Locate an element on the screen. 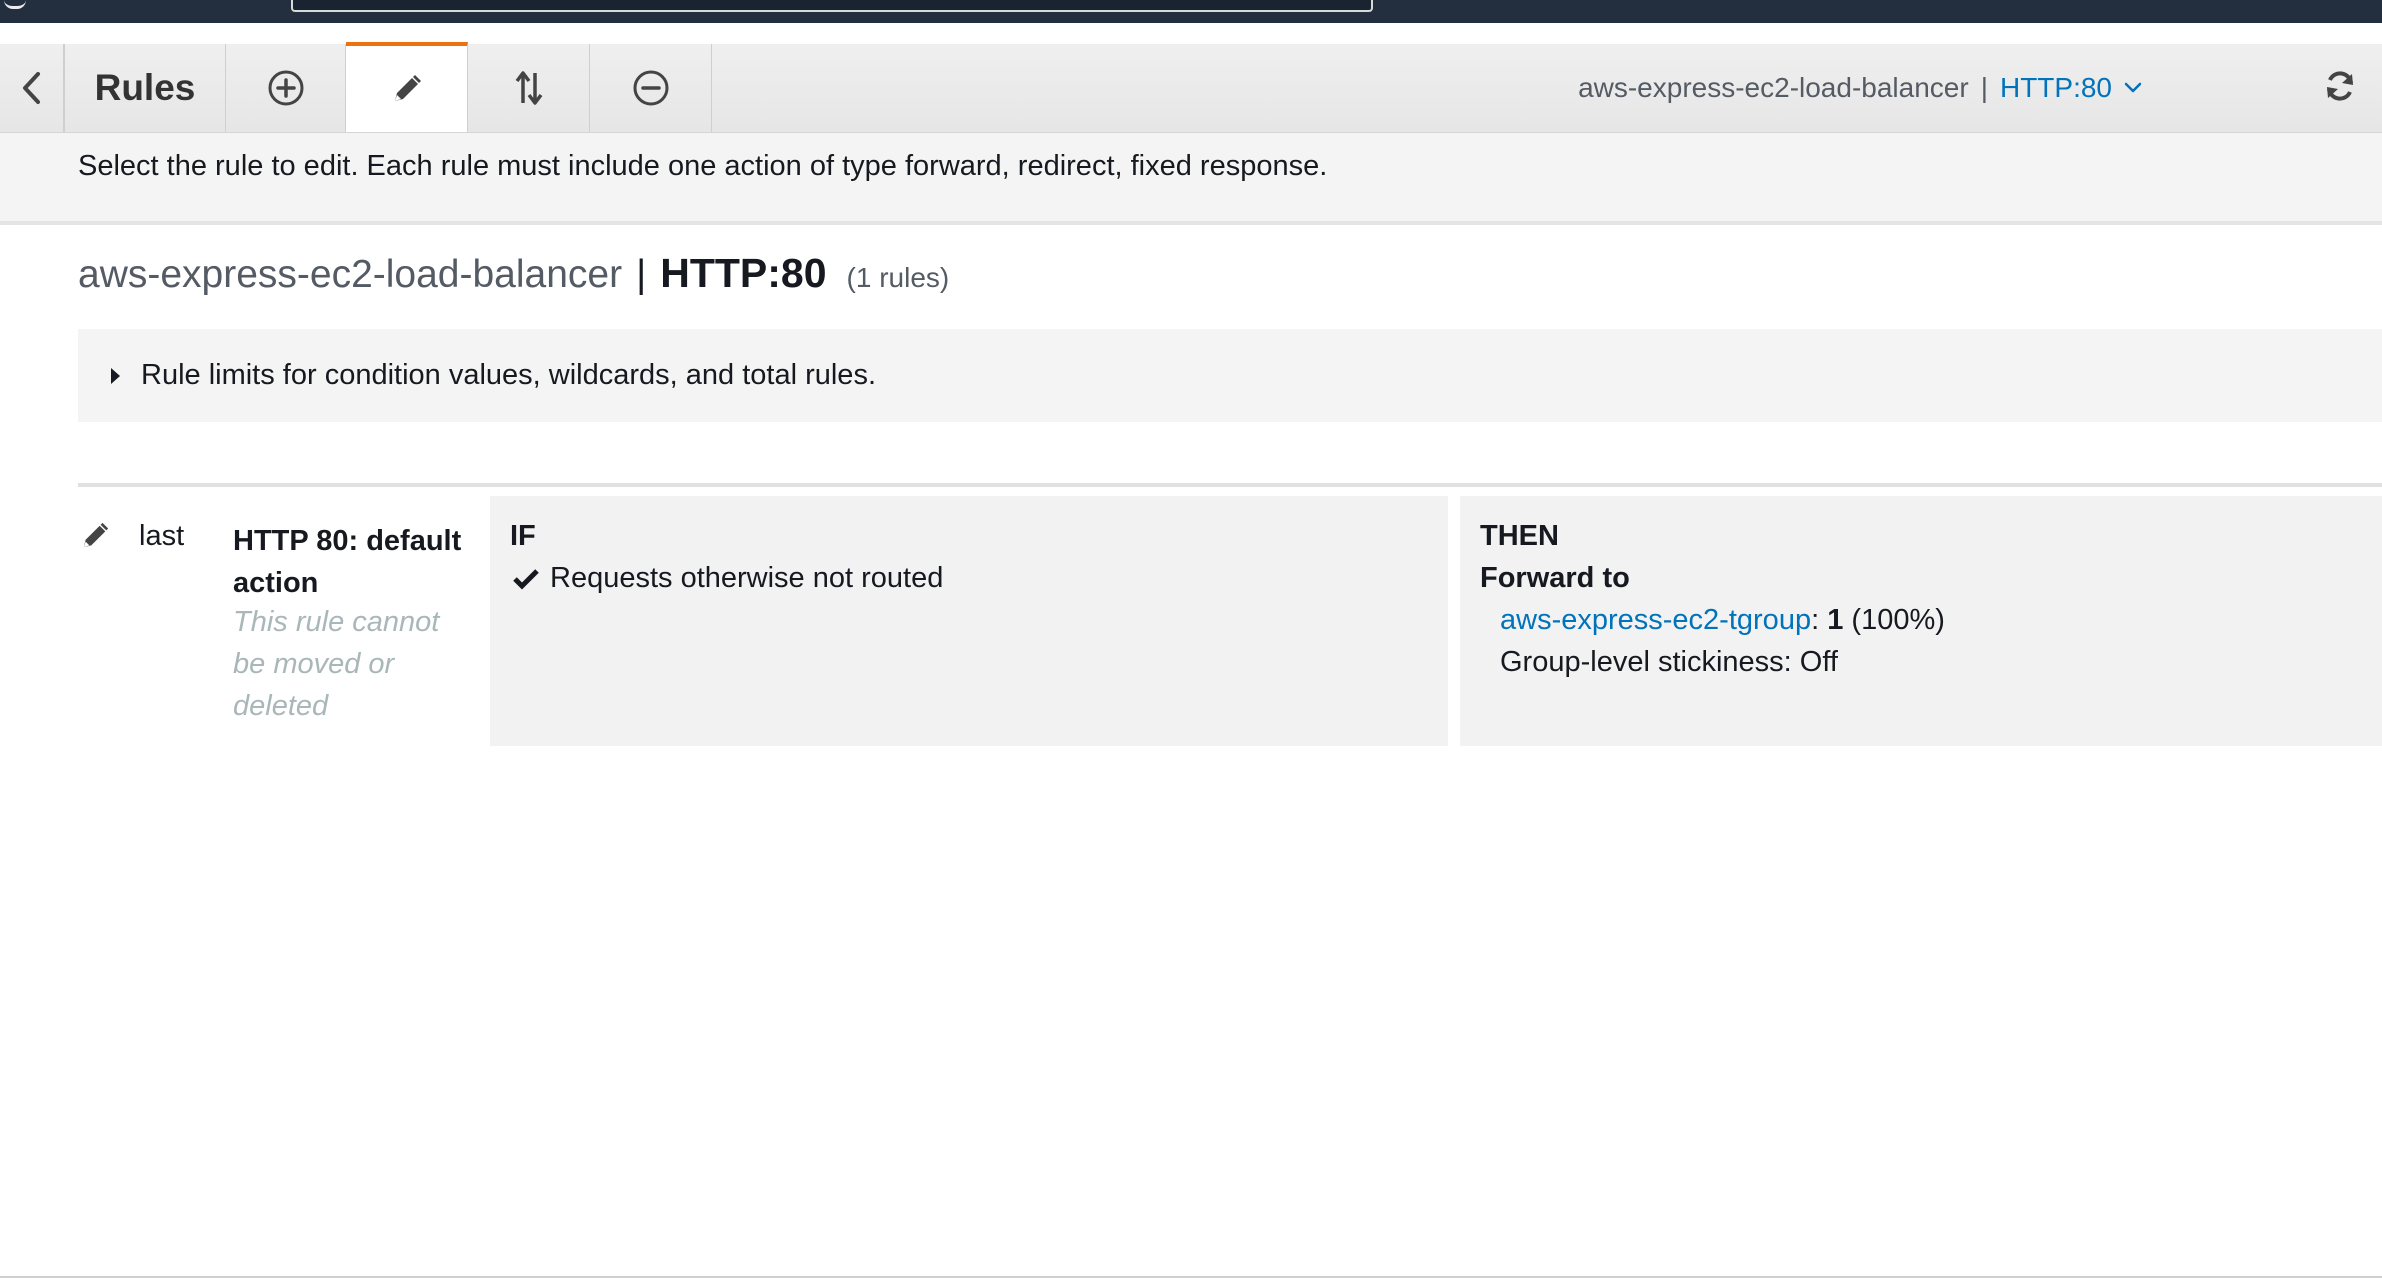 This screenshot has height=1278, width=2382. rule-condition: Requests otherwise not routed is located at coordinates (727, 578).